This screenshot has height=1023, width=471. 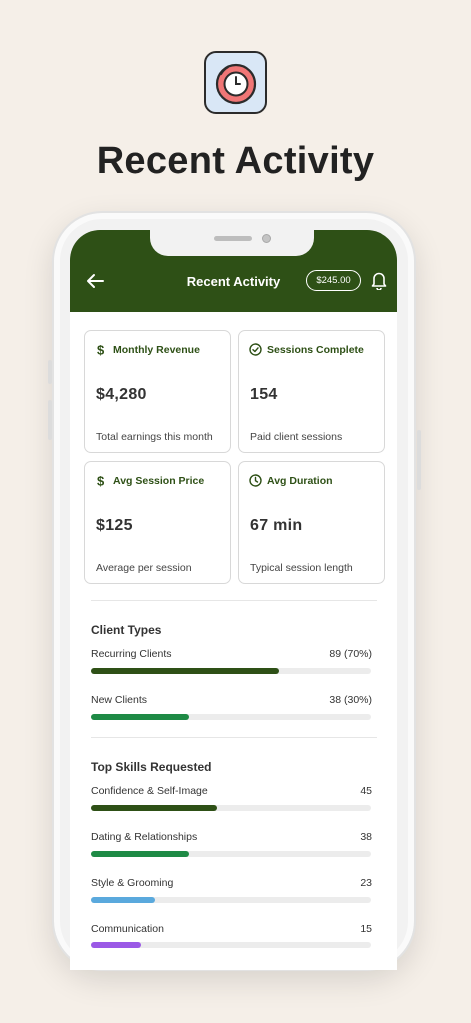 What do you see at coordinates (119, 700) in the screenshot?
I see `client-type-label: New Clients` at bounding box center [119, 700].